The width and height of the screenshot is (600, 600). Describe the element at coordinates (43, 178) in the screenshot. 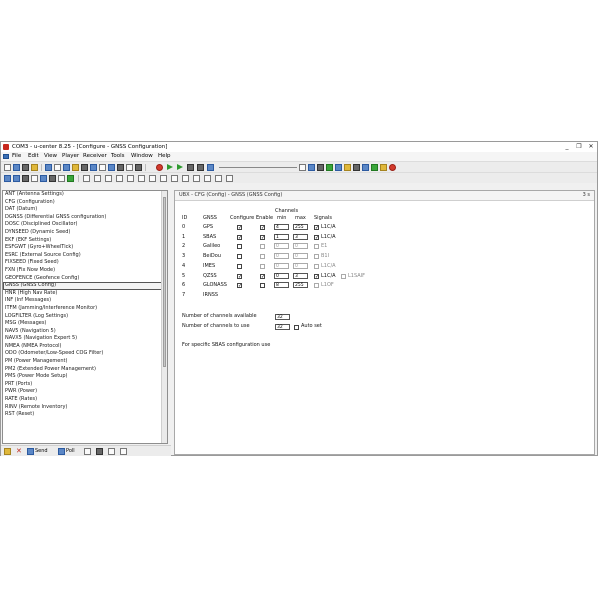

I see `wrench-icon` at that location.